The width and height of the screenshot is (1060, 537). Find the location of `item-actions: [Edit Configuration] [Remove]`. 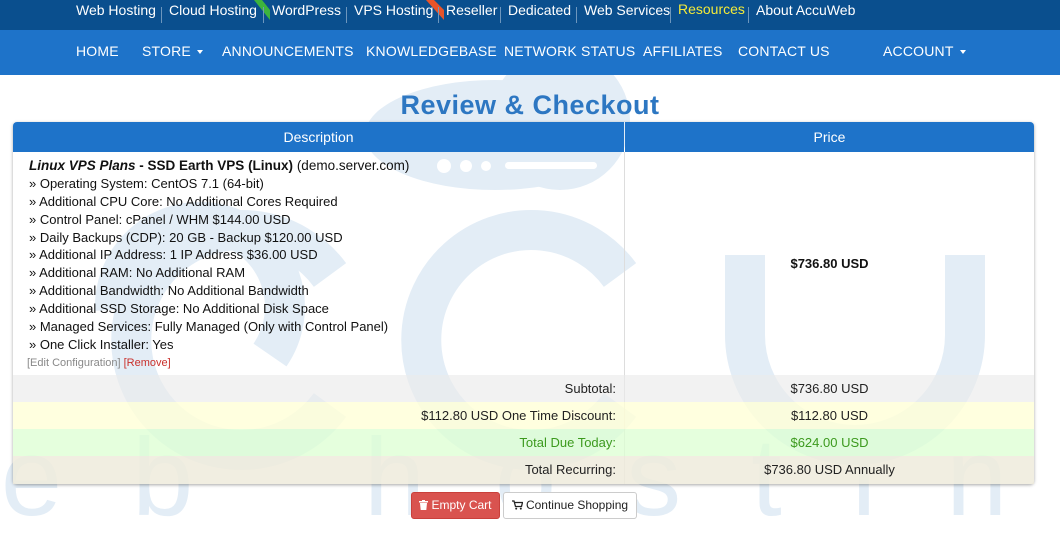

item-actions: [Edit Configuration] [Remove] is located at coordinates (99, 363).